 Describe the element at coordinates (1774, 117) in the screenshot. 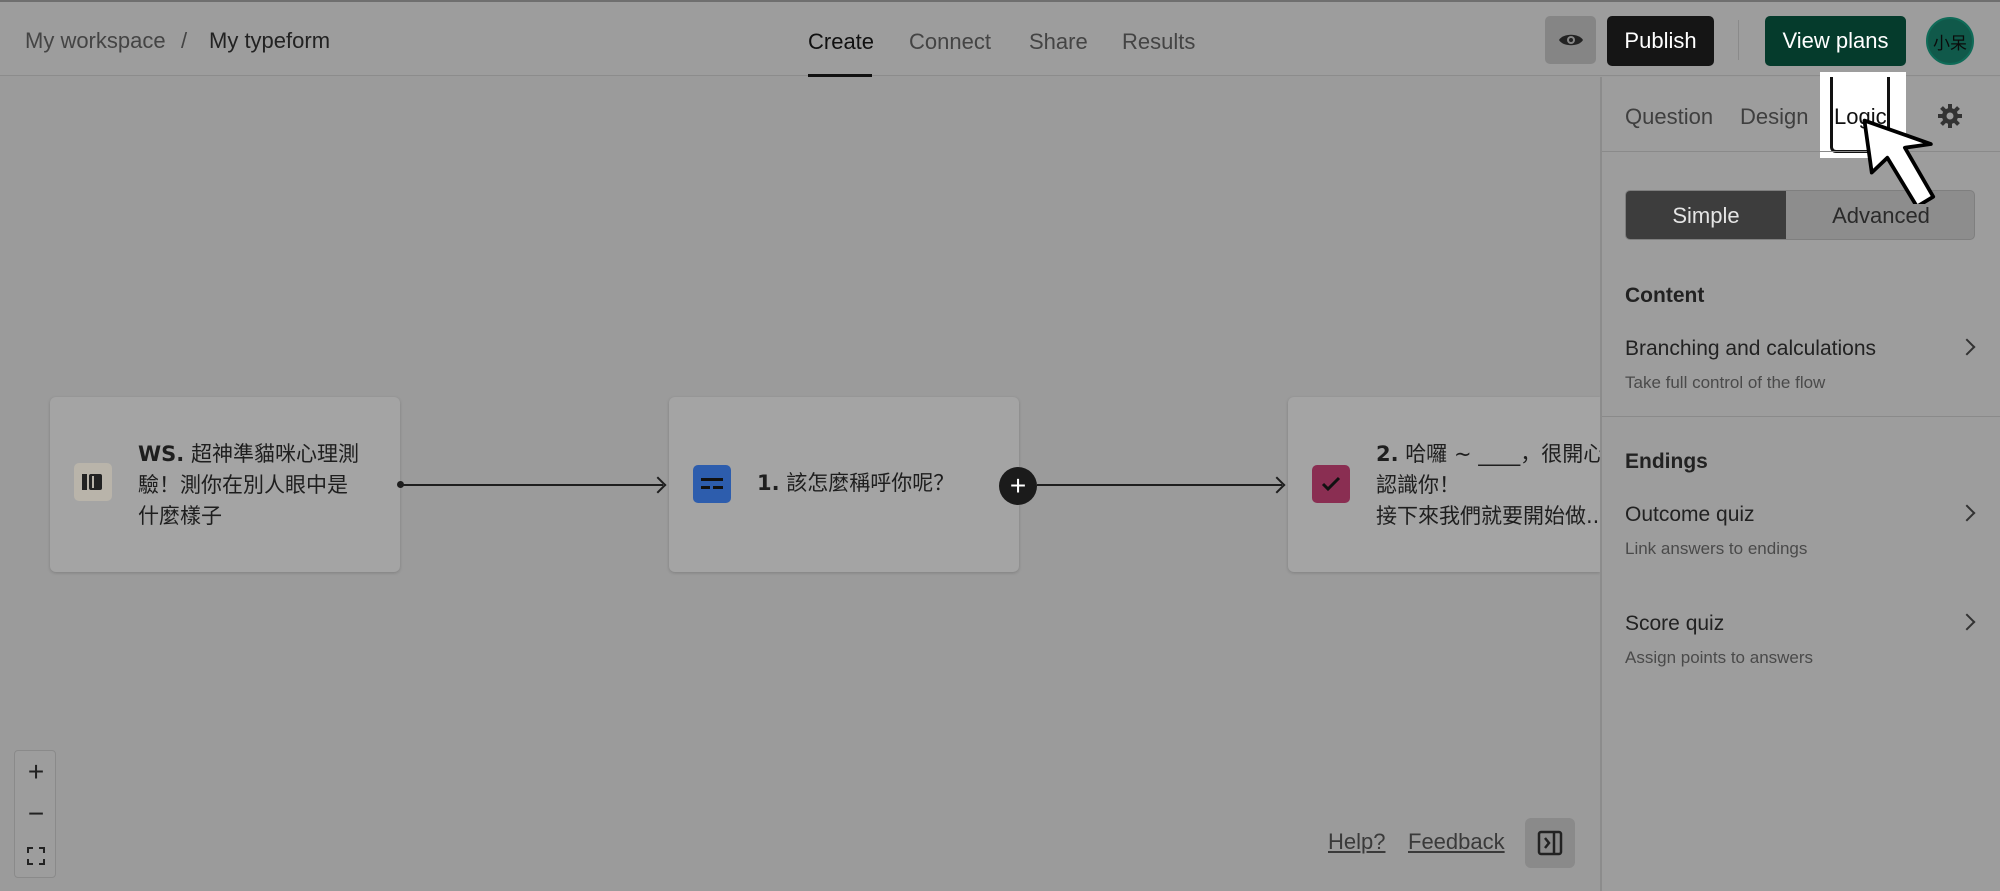

I see `tab-design: Design` at that location.